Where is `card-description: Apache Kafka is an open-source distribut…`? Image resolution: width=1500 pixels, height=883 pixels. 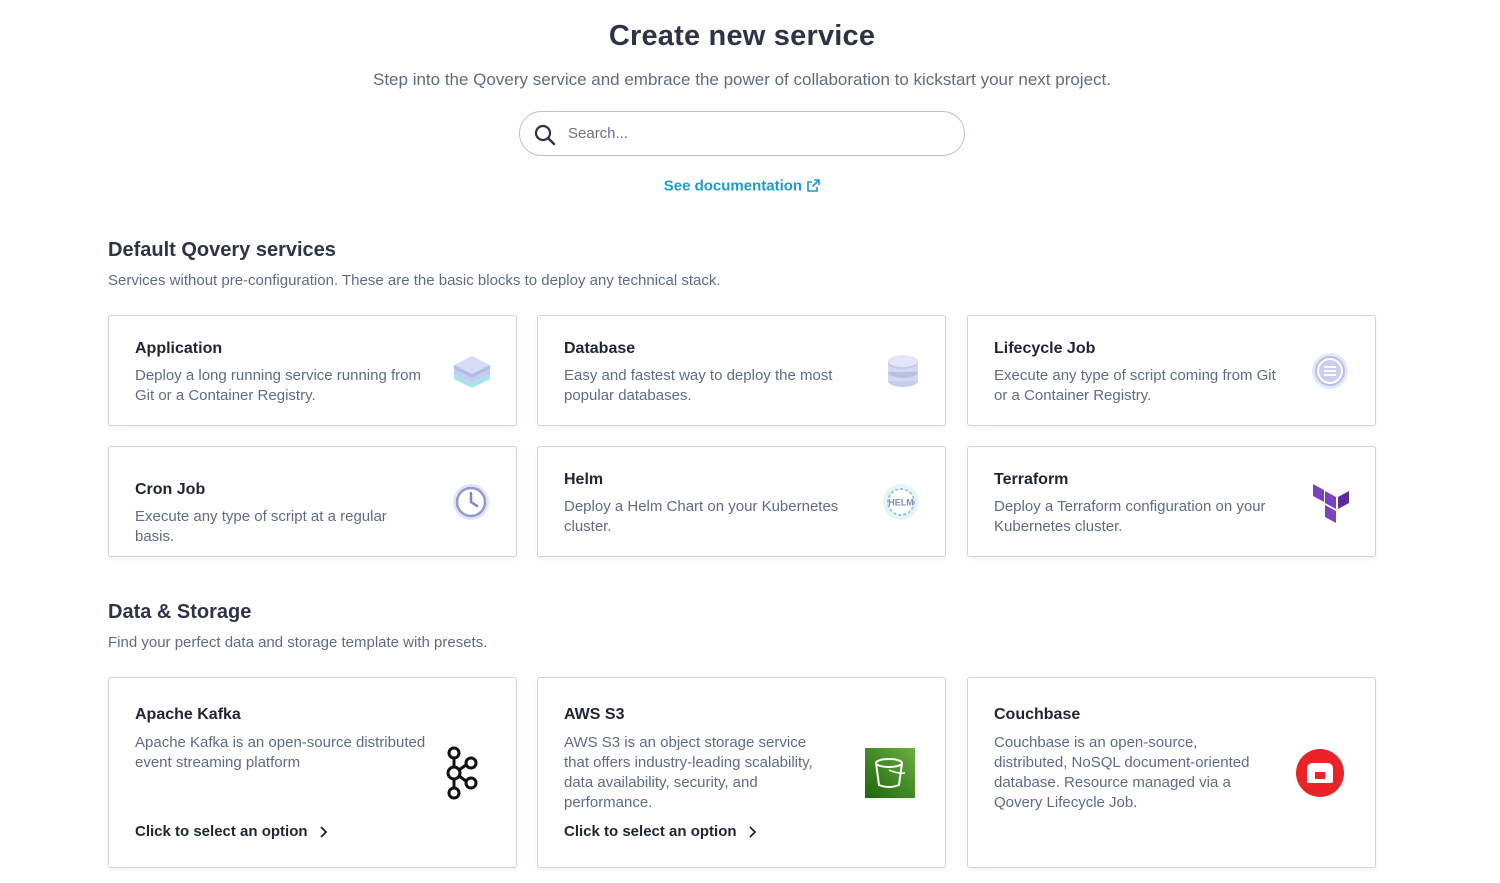 card-description: Apache Kafka is an open-source distribut… is located at coordinates (280, 752).